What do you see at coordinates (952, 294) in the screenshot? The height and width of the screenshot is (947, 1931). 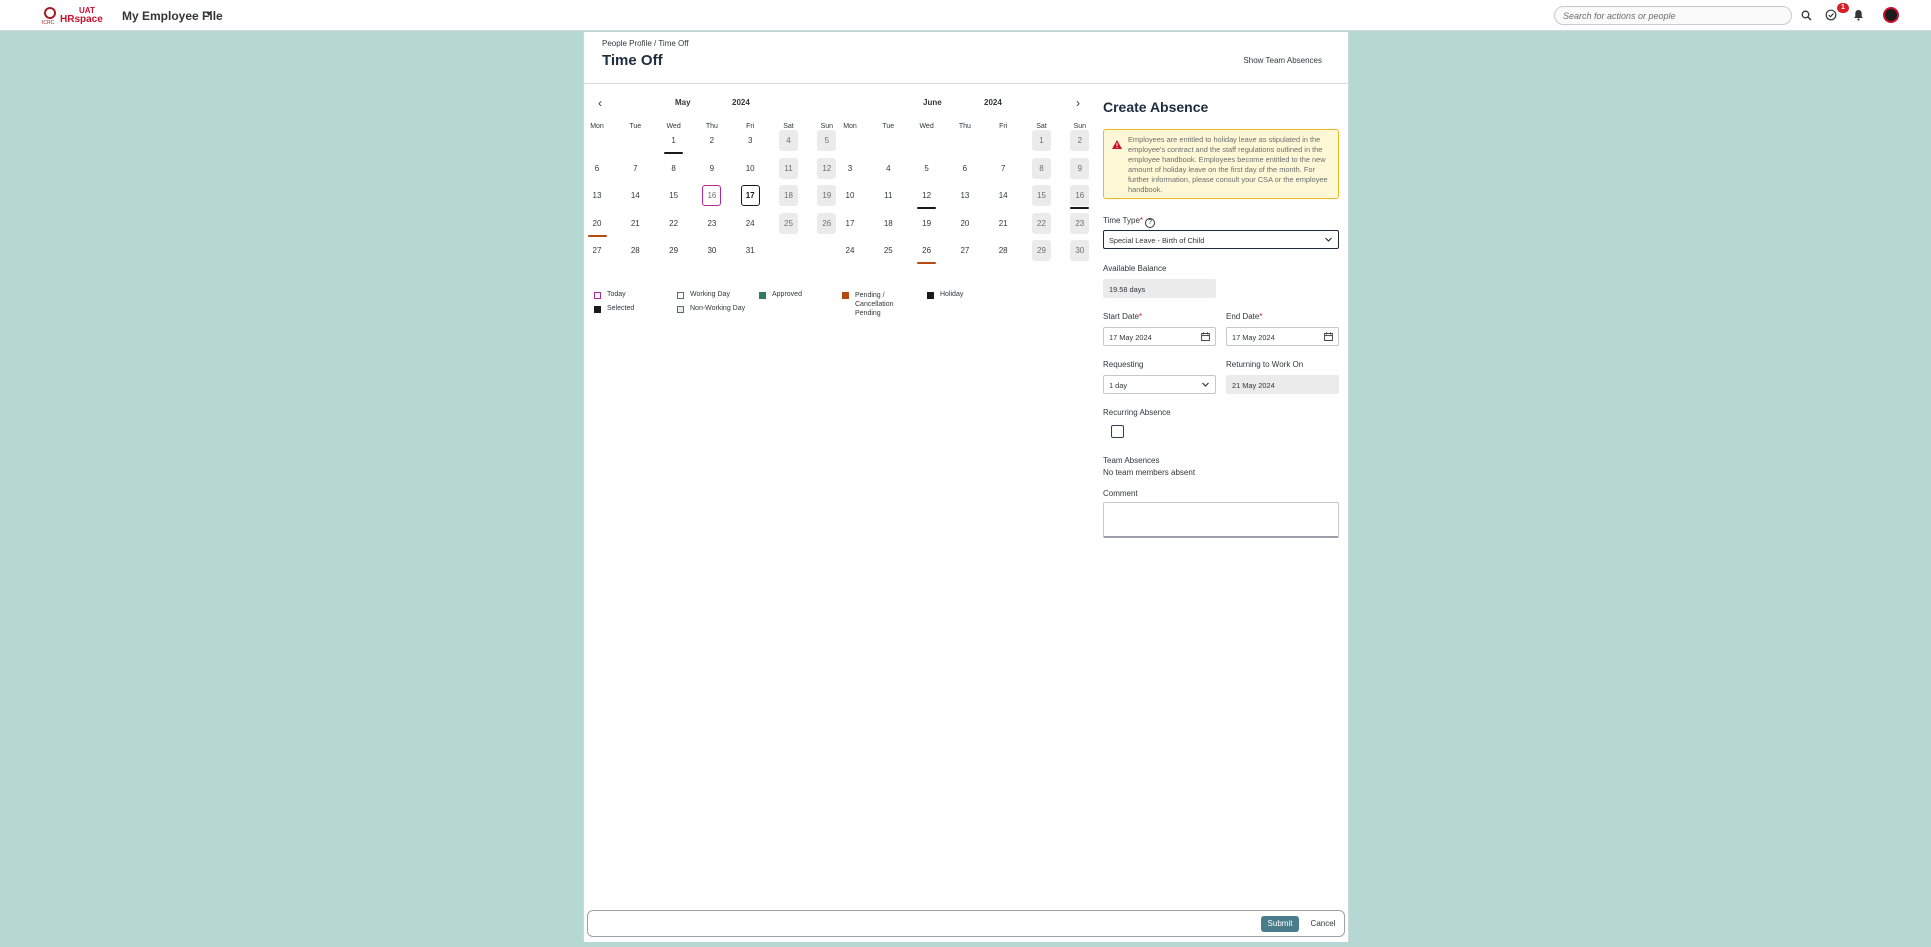 I see `legend-label: Holiday` at bounding box center [952, 294].